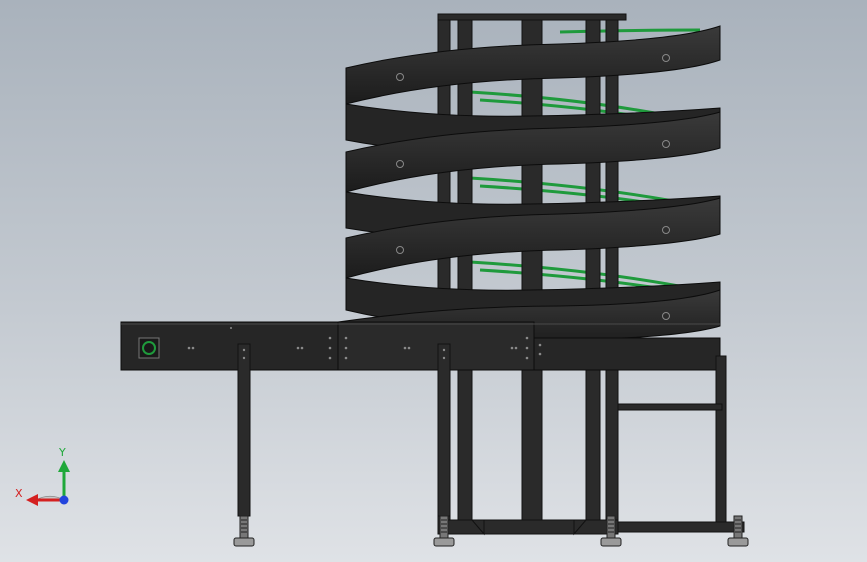  Describe the element at coordinates (19, 493) in the screenshot. I see `x-axis-label: X` at that location.